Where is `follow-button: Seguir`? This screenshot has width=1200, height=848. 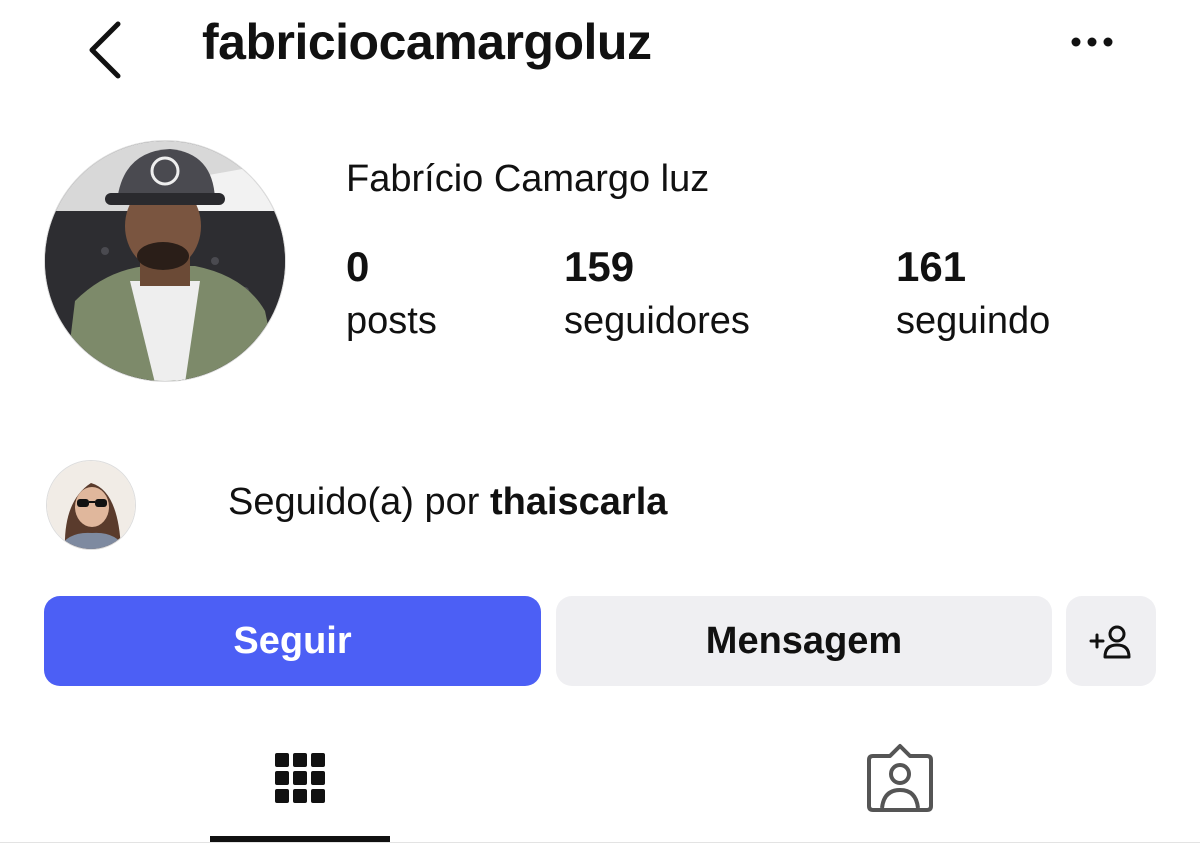 follow-button: Seguir is located at coordinates (292, 641).